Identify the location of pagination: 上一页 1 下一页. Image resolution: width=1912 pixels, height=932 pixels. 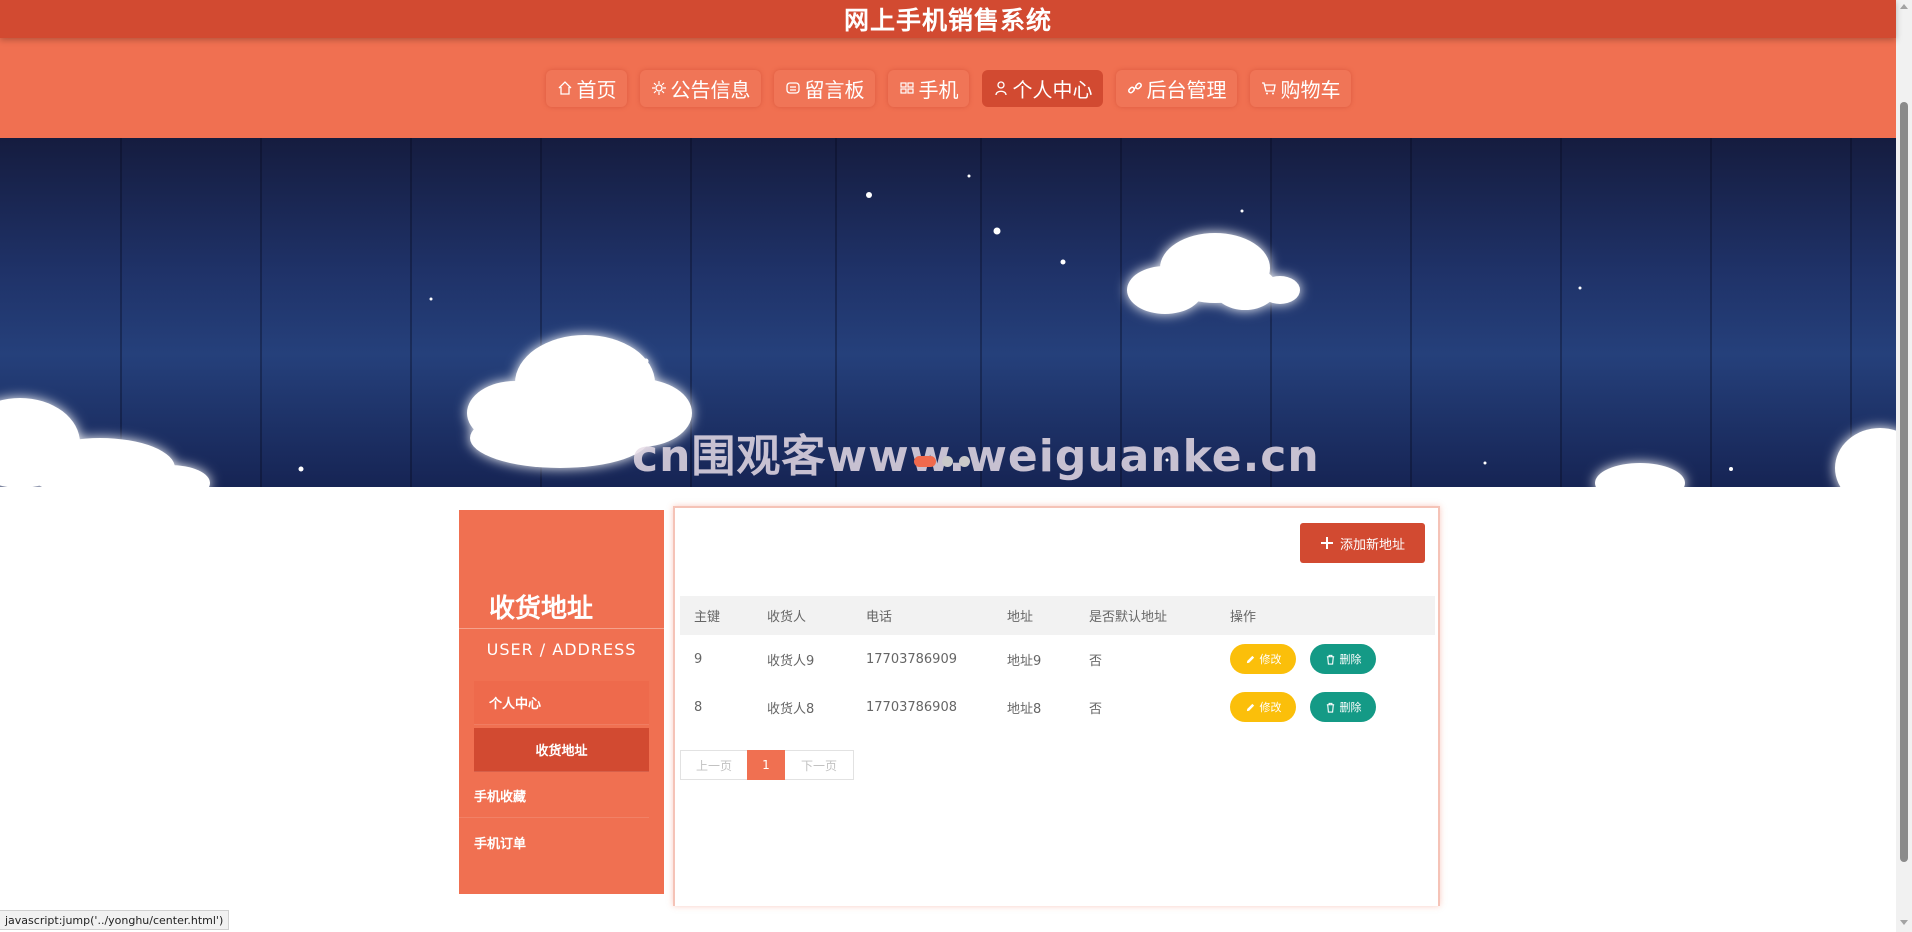
(767, 765).